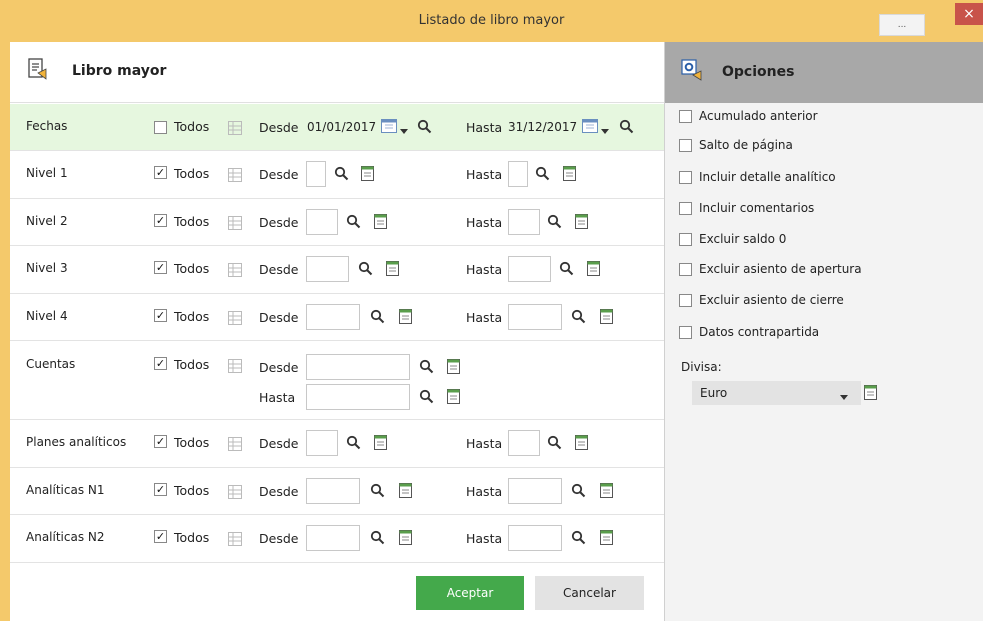 This screenshot has height=621, width=983. Describe the element at coordinates (589, 593) in the screenshot. I see `cancel-button: Cancelar` at that location.